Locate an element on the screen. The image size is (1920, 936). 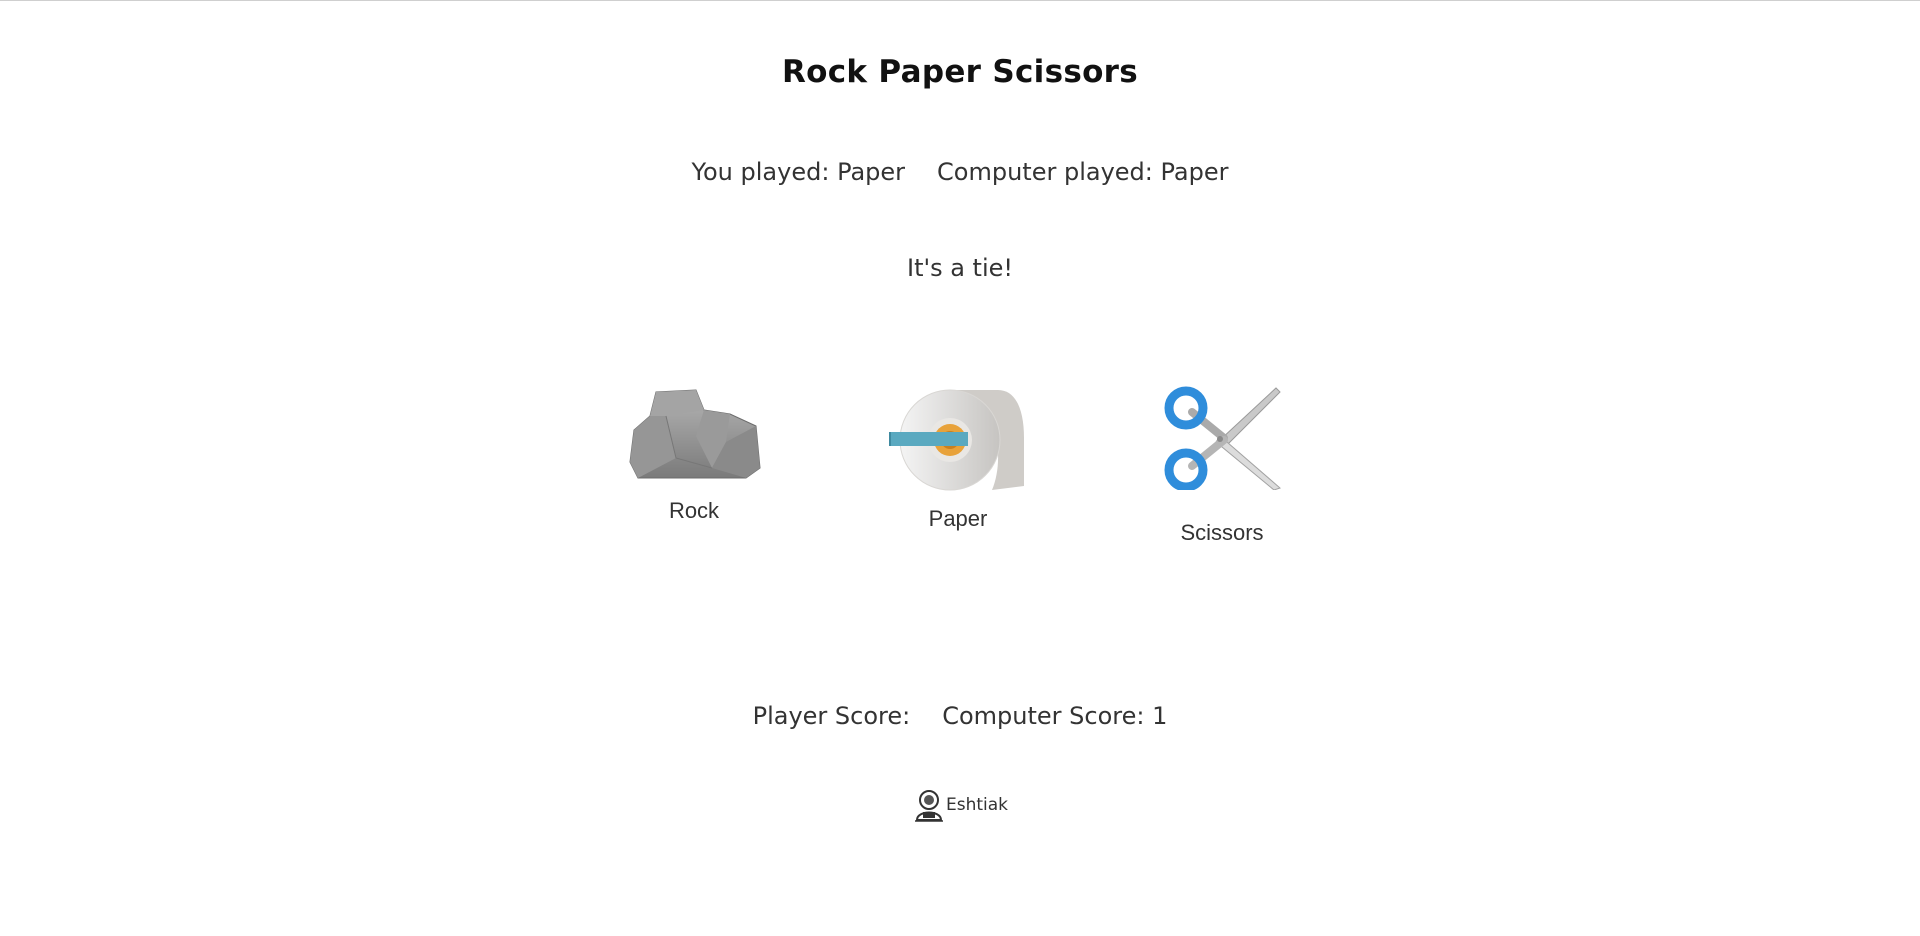
astronaut-avatar-icon is located at coordinates (928, 806).